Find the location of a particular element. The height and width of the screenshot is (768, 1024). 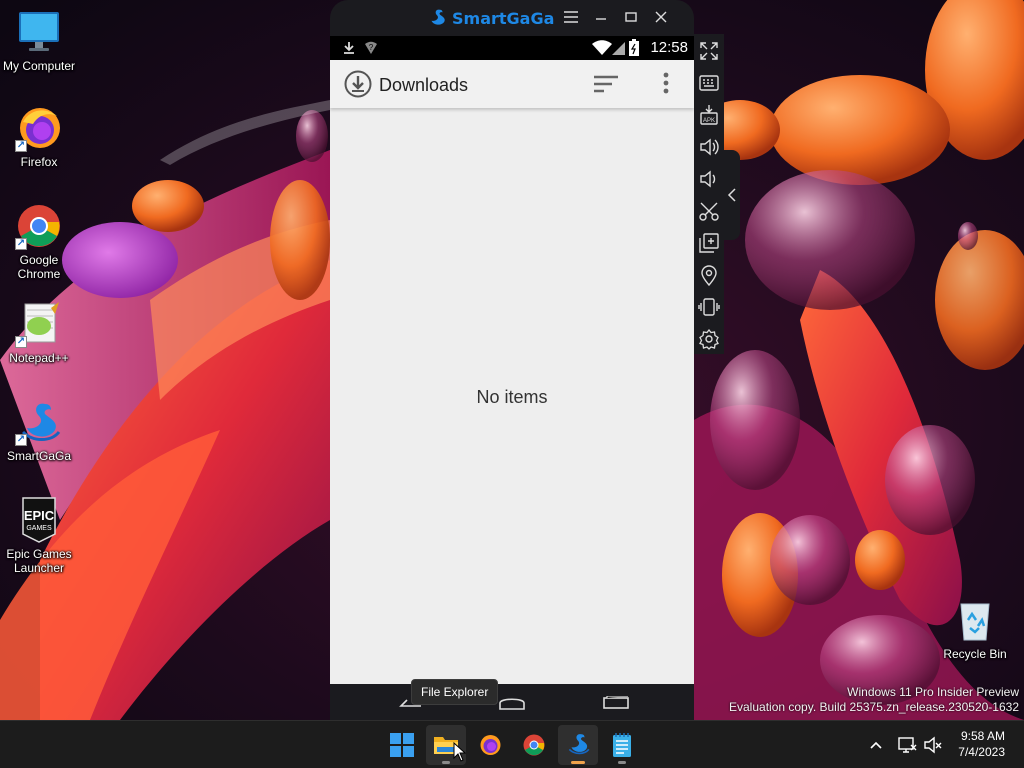

chevron-up-icon is located at coordinates (876, 745).